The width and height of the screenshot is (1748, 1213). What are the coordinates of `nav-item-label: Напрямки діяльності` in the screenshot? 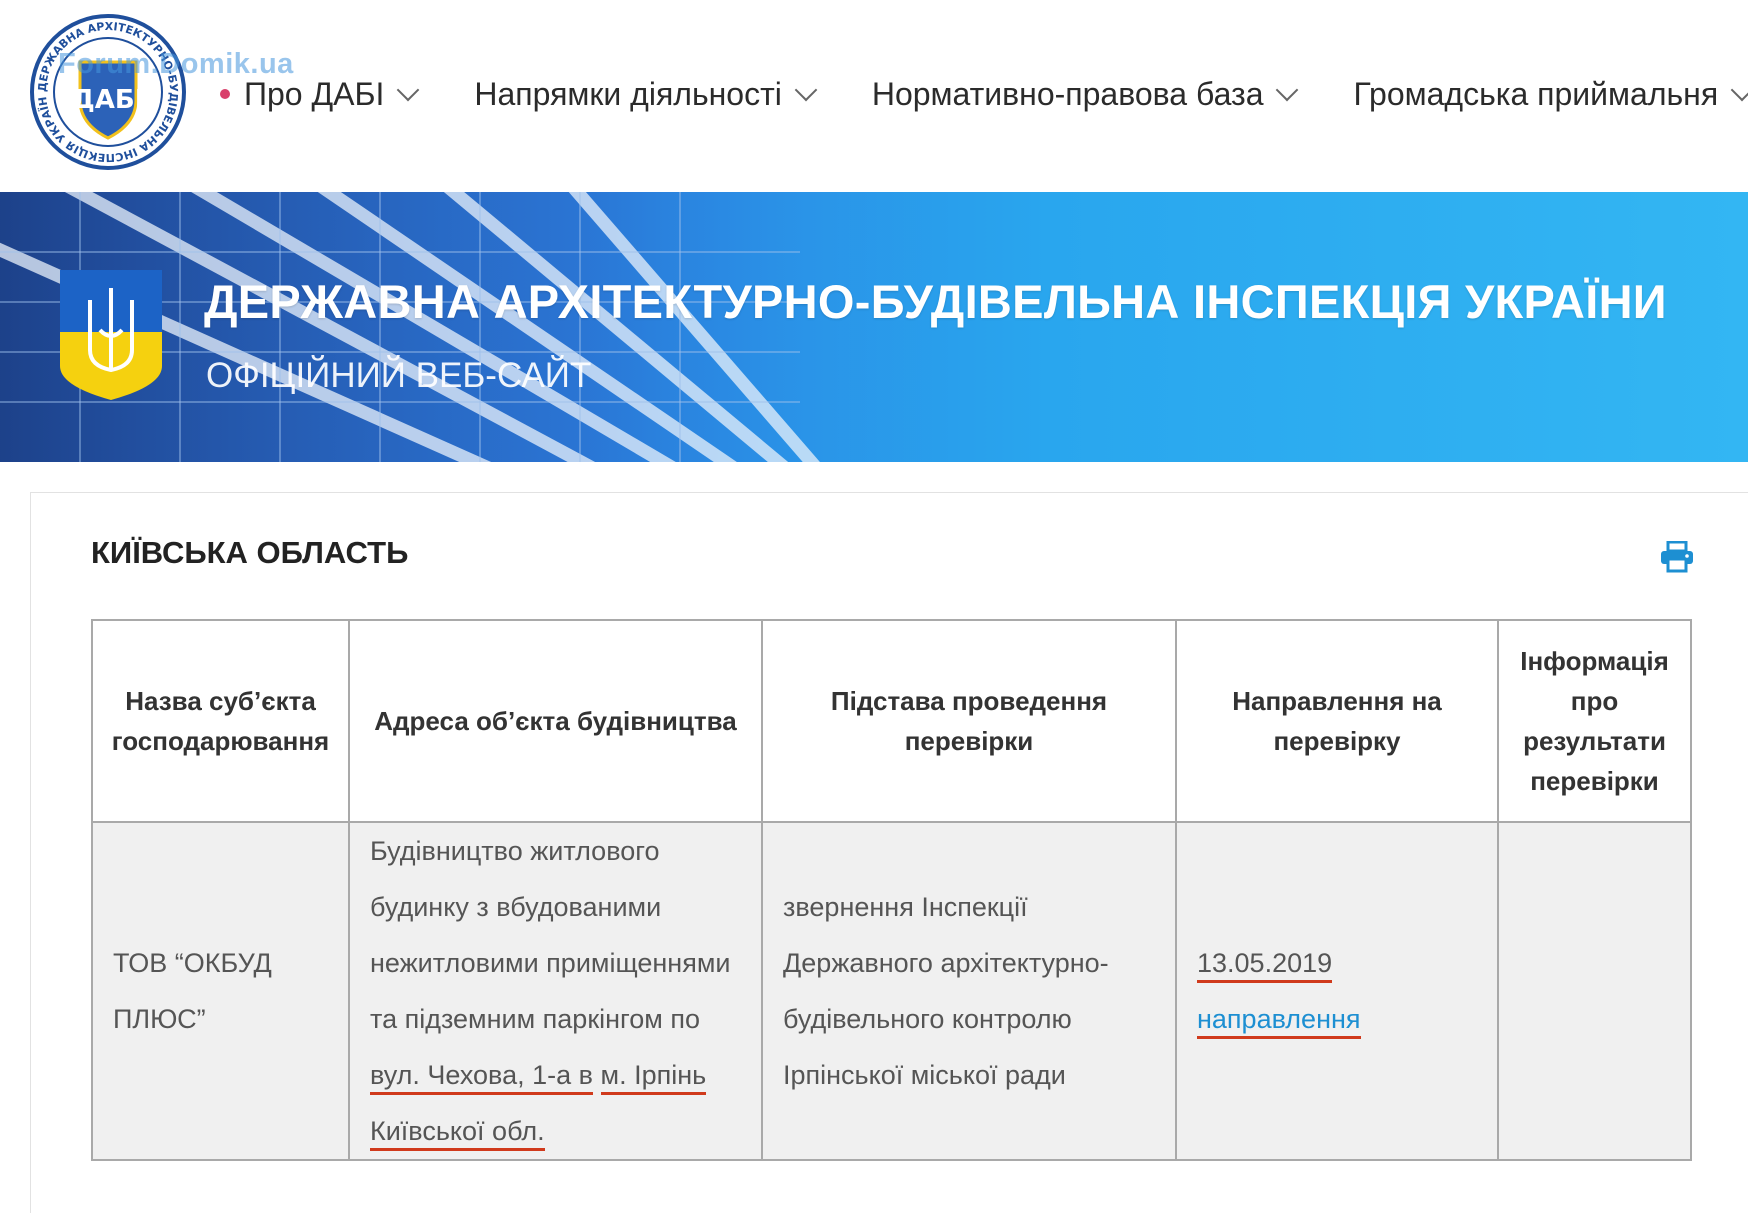 It's located at (628, 93).